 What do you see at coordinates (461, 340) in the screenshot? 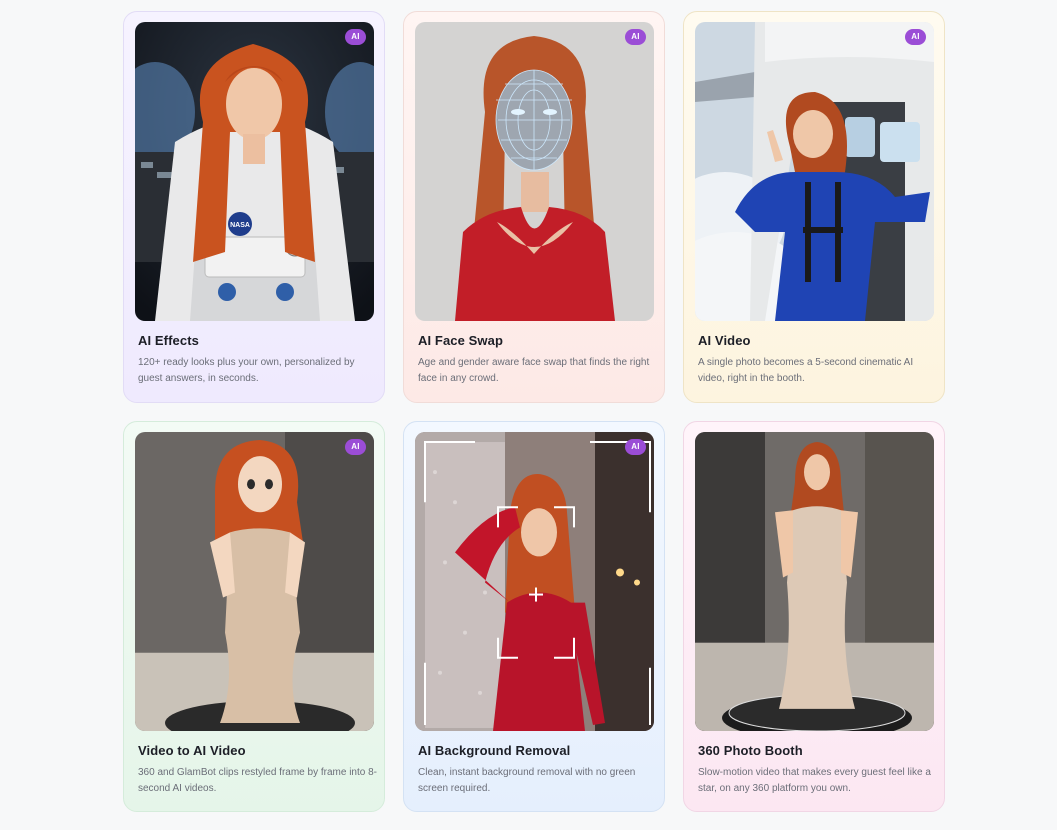
I see `card-title: AI Face Swap` at bounding box center [461, 340].